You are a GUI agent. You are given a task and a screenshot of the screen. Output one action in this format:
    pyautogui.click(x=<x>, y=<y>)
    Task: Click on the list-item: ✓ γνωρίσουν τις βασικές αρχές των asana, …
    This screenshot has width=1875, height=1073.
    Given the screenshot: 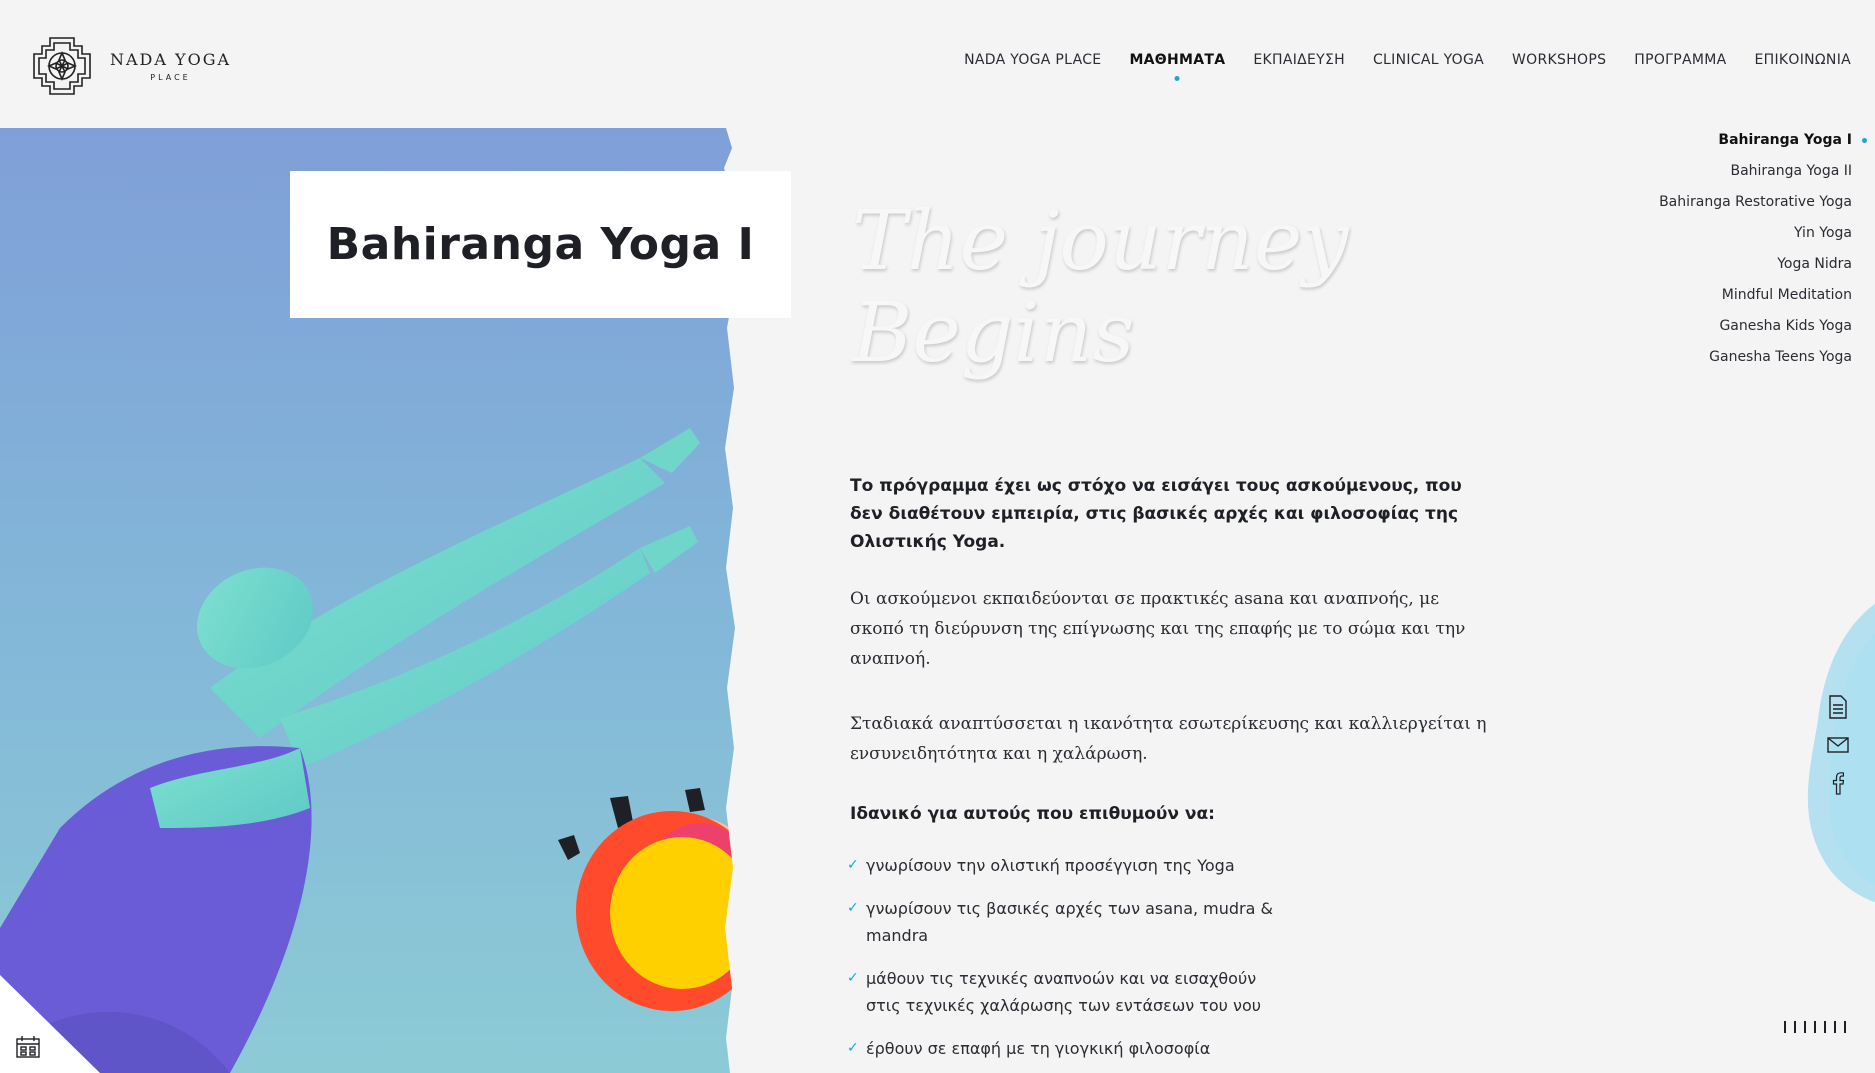 What is the action you would take?
    pyautogui.click(x=1068, y=922)
    